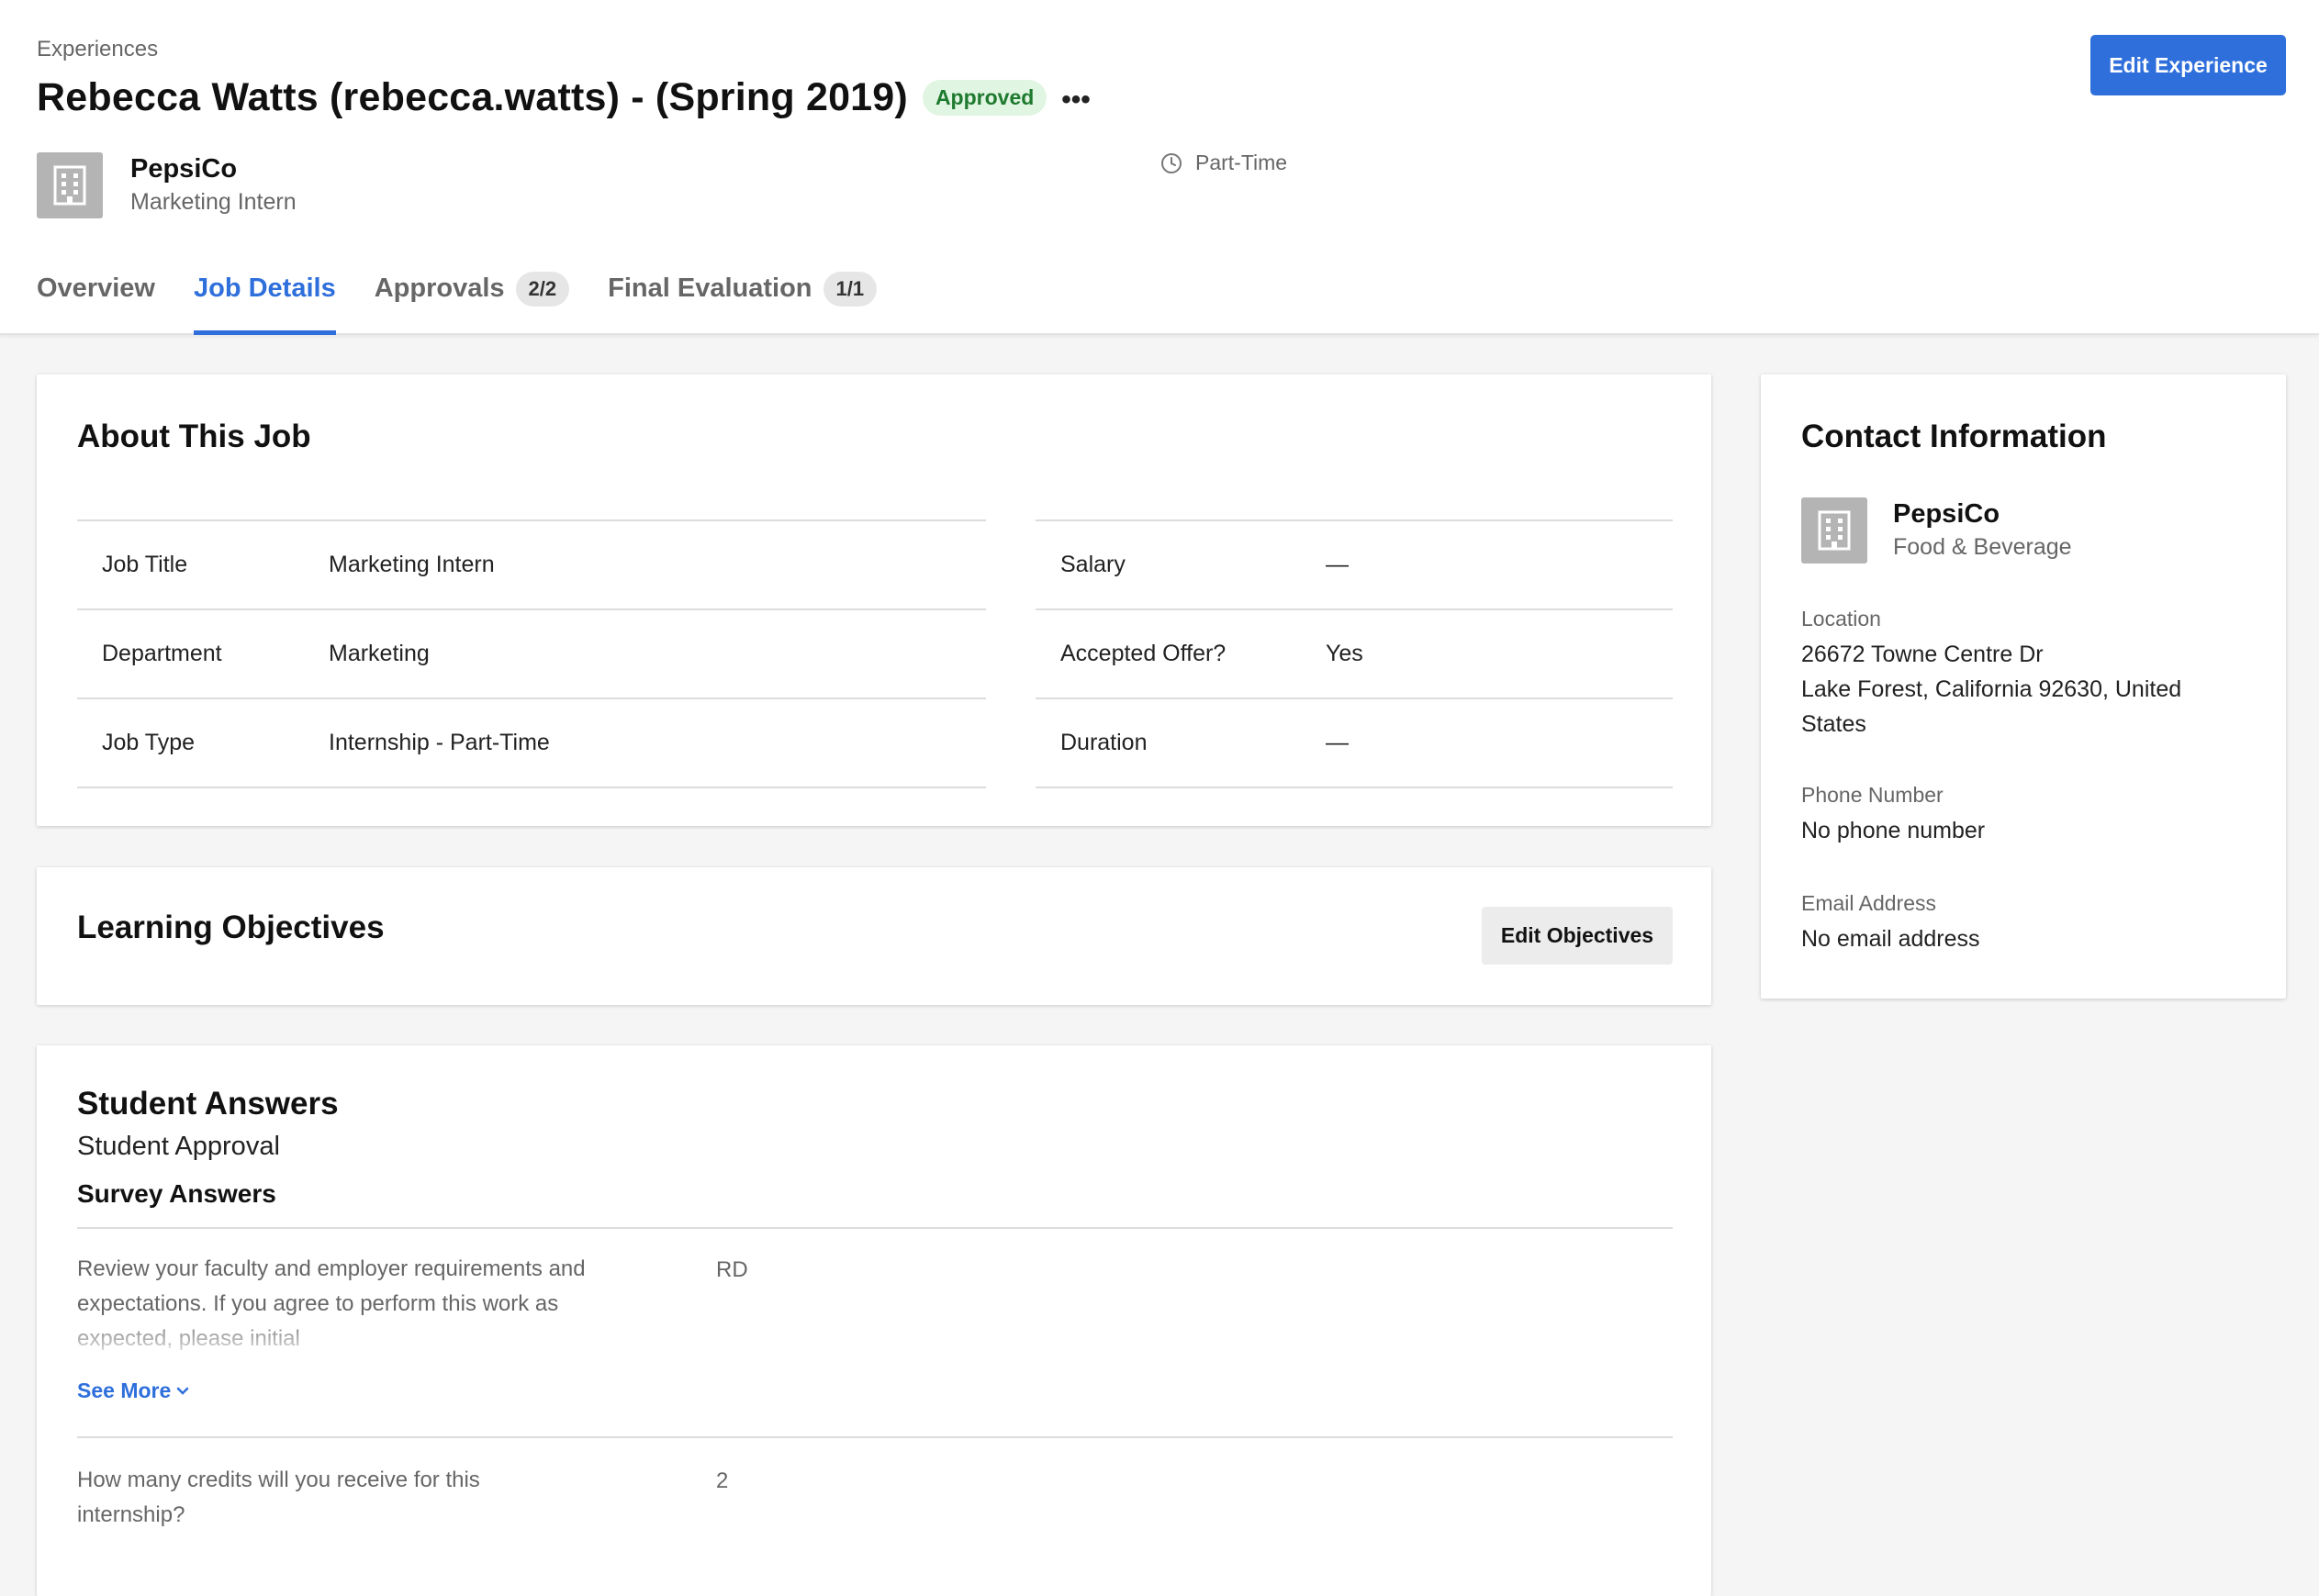 This screenshot has width=2319, height=1596. What do you see at coordinates (1241, 162) in the screenshot?
I see `schedule-label: Part-Time` at bounding box center [1241, 162].